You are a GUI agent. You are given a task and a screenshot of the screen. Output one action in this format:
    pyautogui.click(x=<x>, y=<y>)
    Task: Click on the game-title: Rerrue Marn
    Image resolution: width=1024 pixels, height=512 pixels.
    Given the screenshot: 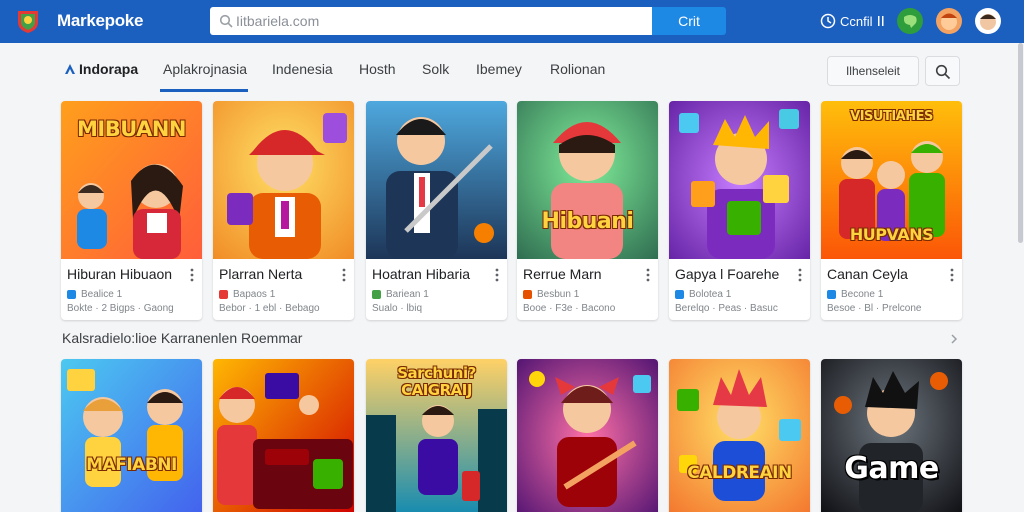 What is the action you would take?
    pyautogui.click(x=580, y=274)
    